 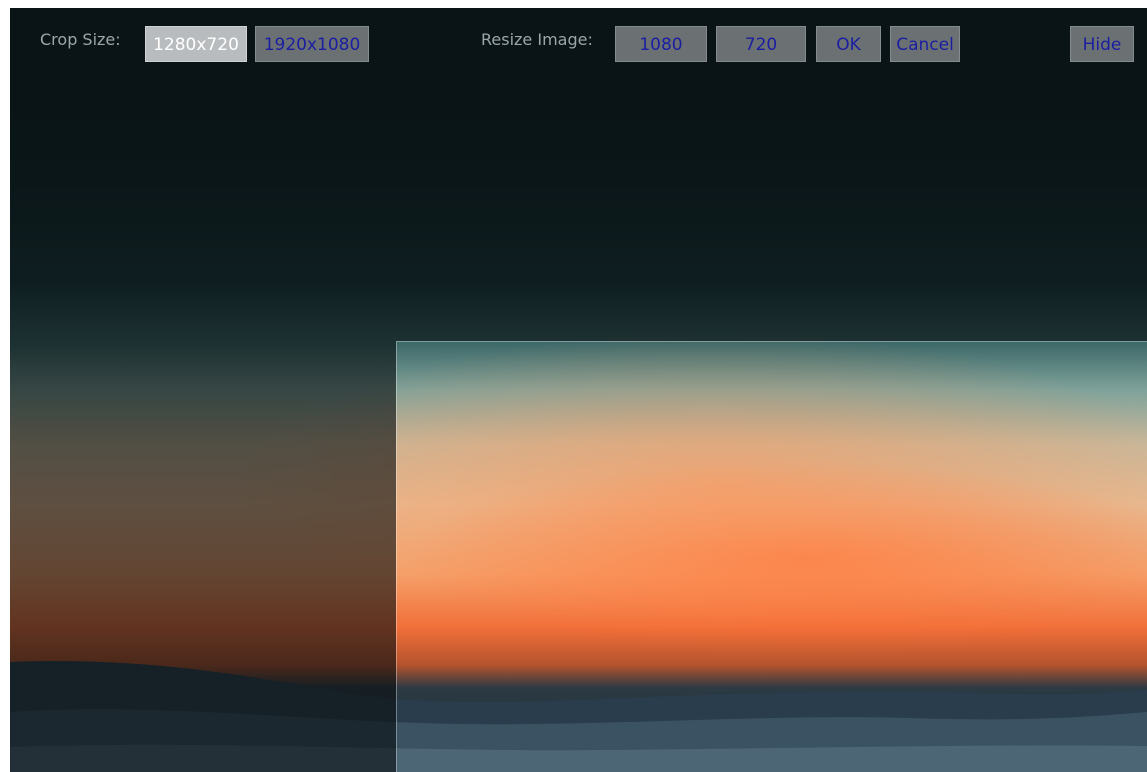 What do you see at coordinates (80, 39) in the screenshot?
I see `crop-size-label: Crop Size:` at bounding box center [80, 39].